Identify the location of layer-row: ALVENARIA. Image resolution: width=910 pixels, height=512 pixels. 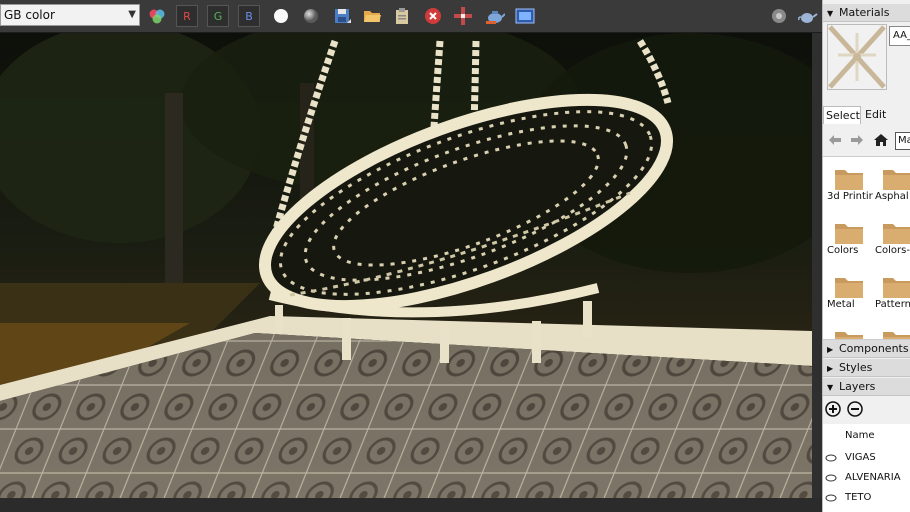
(866, 478).